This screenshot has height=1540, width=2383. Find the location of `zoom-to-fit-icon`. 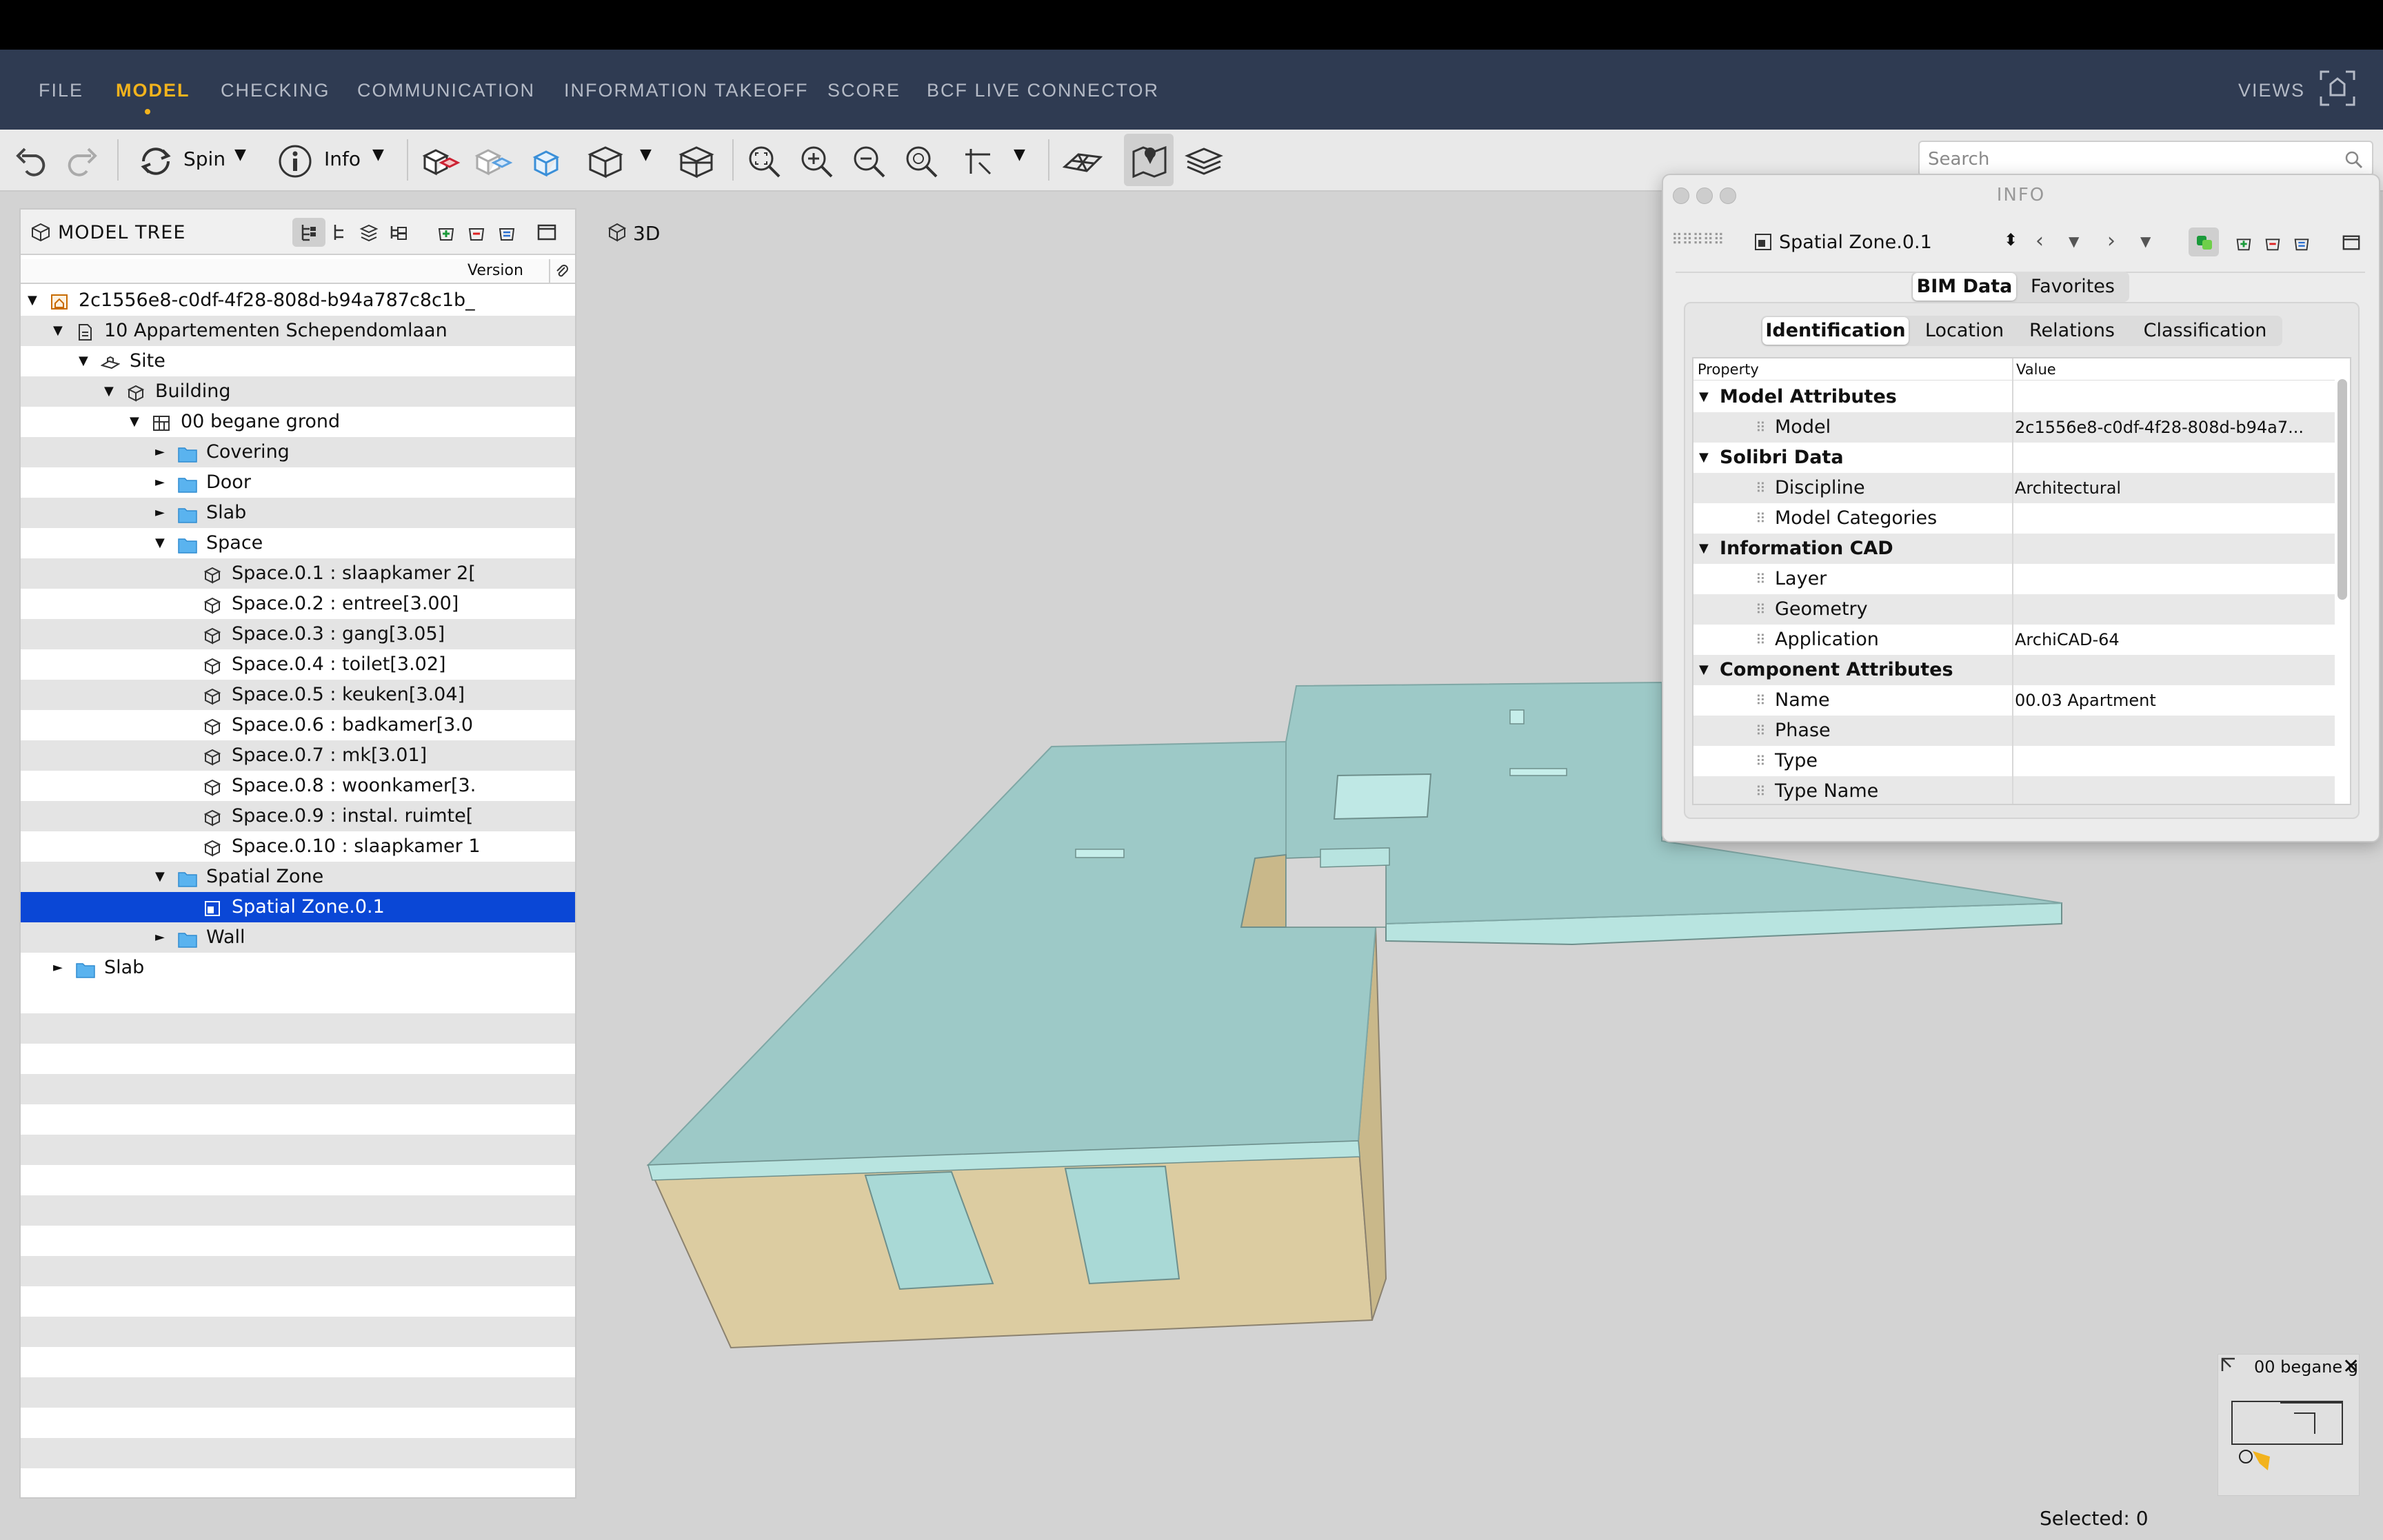

zoom-to-fit-icon is located at coordinates (764, 162).